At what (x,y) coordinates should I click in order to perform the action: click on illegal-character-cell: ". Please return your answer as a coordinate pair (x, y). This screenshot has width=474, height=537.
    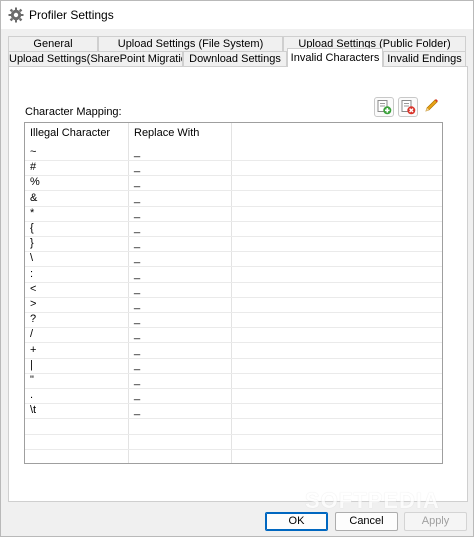
    Looking at the image, I should click on (29, 380).